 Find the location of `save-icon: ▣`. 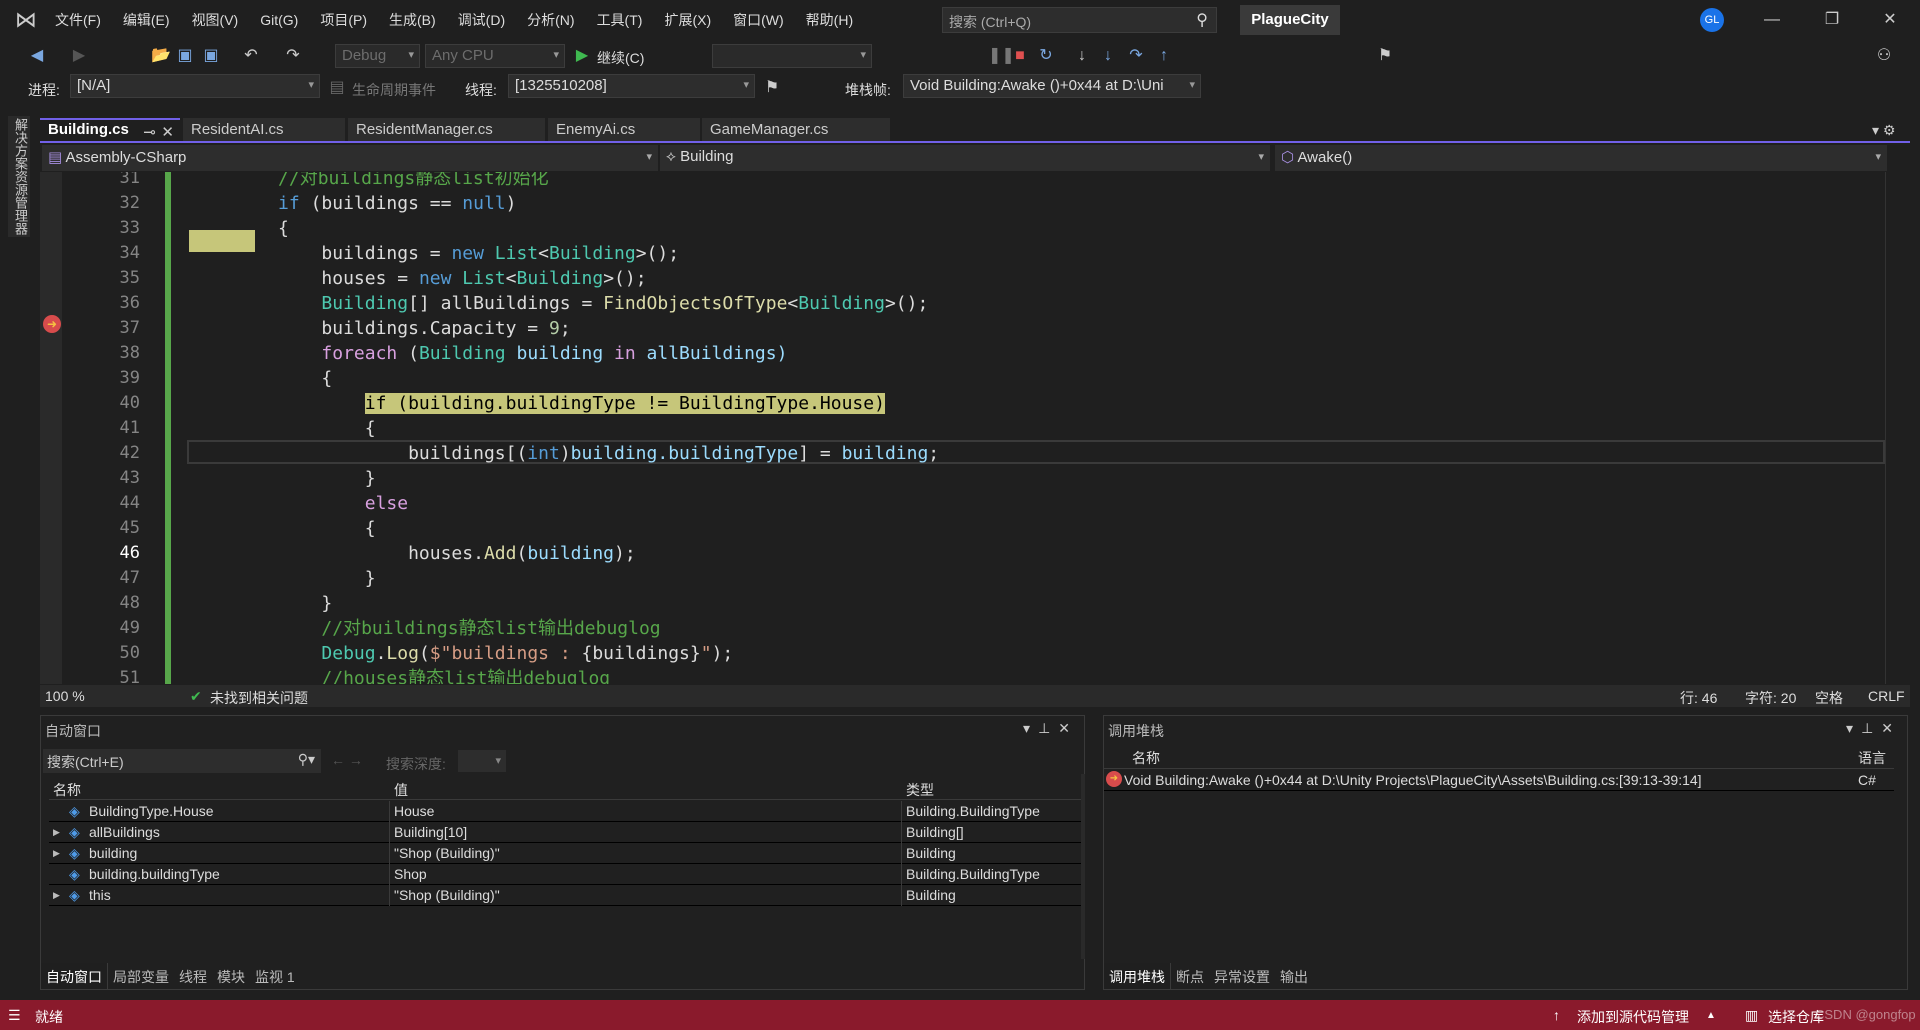

save-icon: ▣ is located at coordinates (185, 56).